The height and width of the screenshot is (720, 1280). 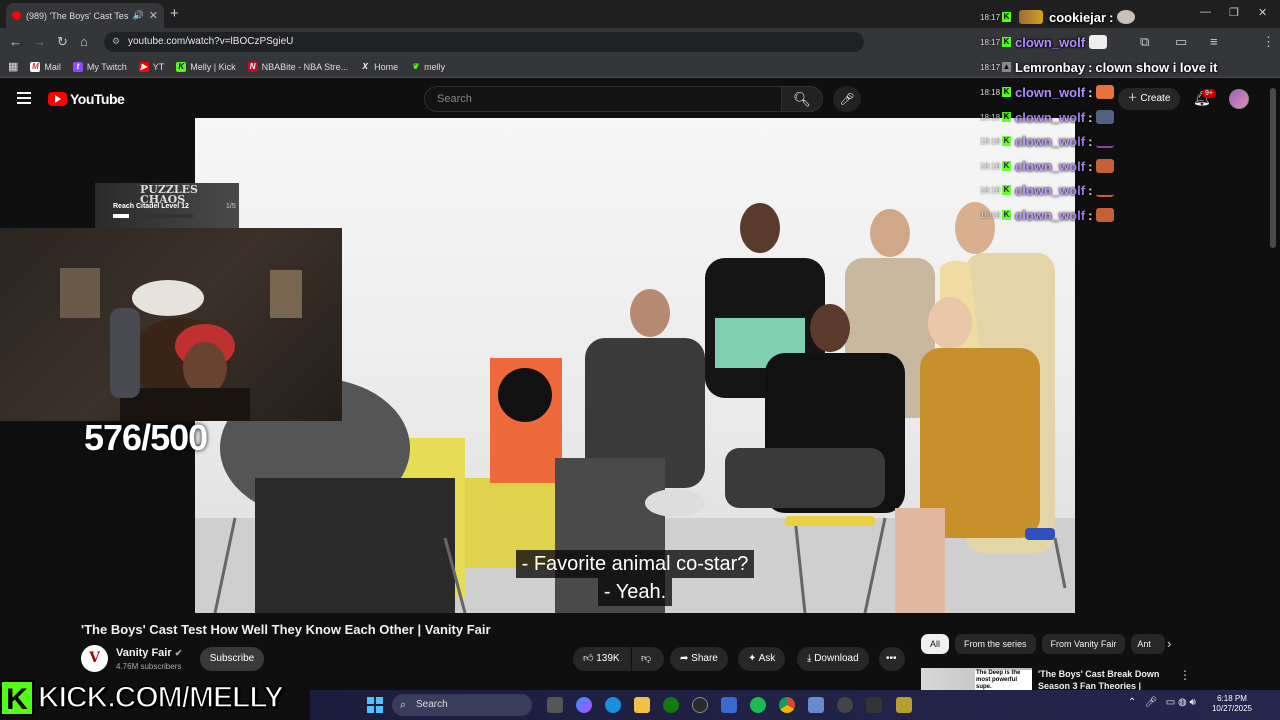 I want to click on thumbnail-caption: The Deep is the most powerful supe., so click(x=1003, y=680).